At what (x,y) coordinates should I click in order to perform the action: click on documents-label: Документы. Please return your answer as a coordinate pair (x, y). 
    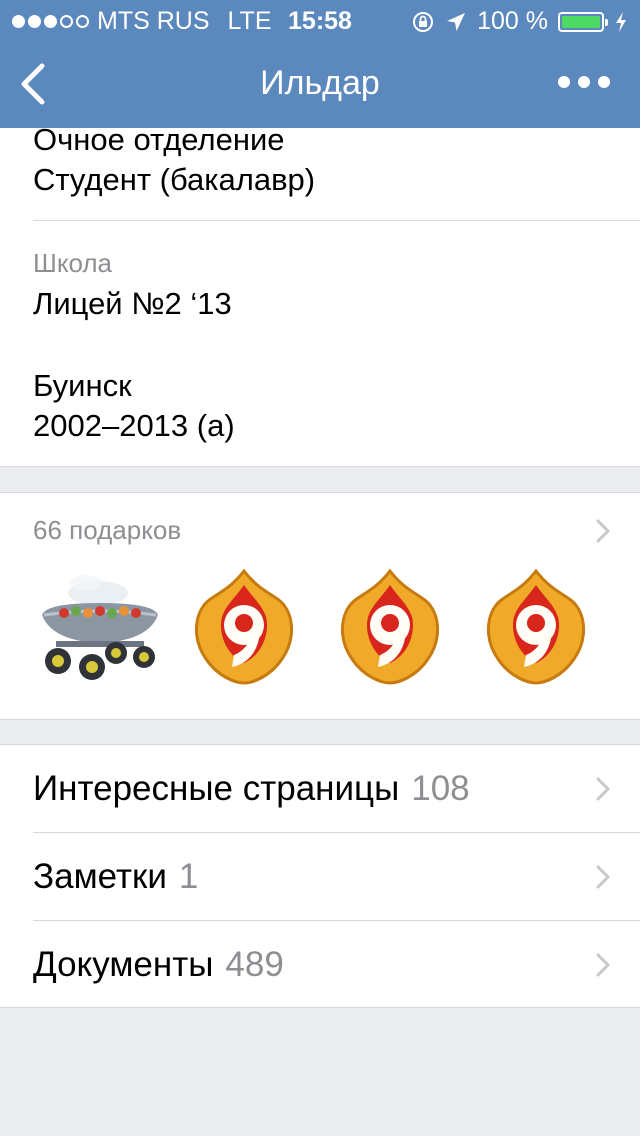
    Looking at the image, I should click on (123, 964).